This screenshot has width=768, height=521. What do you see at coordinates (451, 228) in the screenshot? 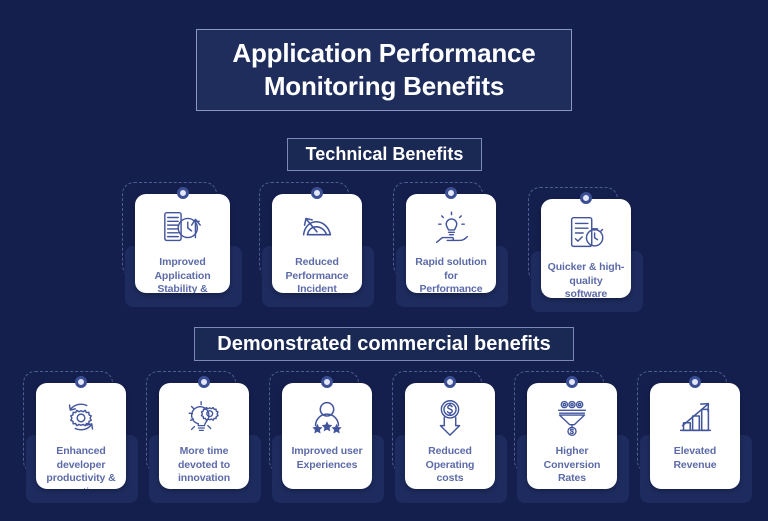
I see `hand-lightbulb-icon` at bounding box center [451, 228].